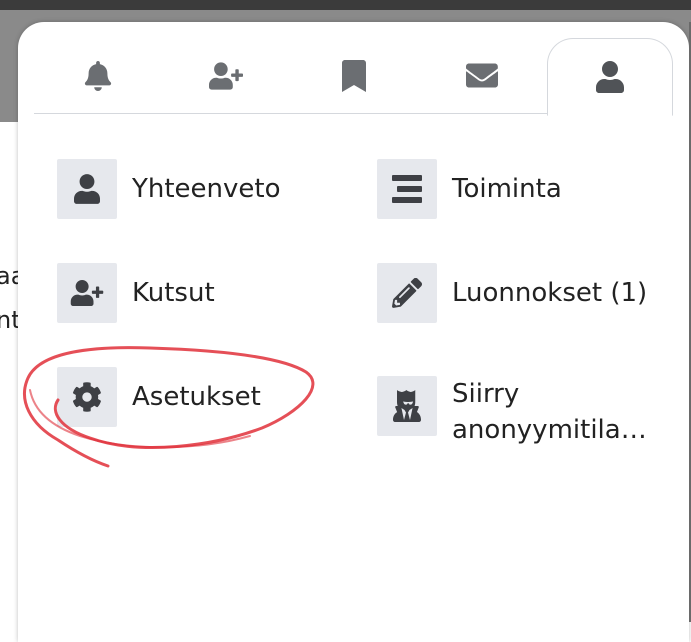  I want to click on menu-item-settings: Asetukset, so click(159, 397).